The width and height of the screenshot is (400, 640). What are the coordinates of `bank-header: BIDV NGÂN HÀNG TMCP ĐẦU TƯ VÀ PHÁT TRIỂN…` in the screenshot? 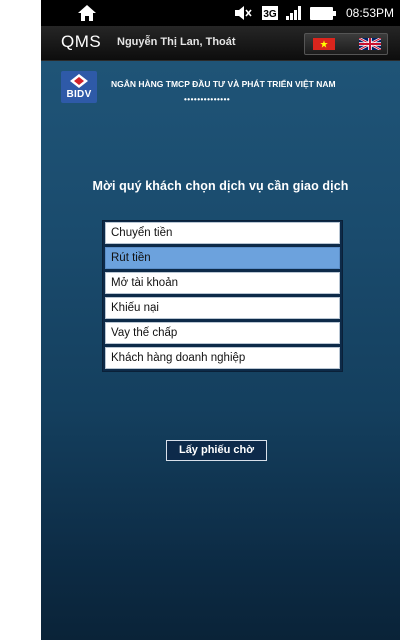 It's located at (220, 91).